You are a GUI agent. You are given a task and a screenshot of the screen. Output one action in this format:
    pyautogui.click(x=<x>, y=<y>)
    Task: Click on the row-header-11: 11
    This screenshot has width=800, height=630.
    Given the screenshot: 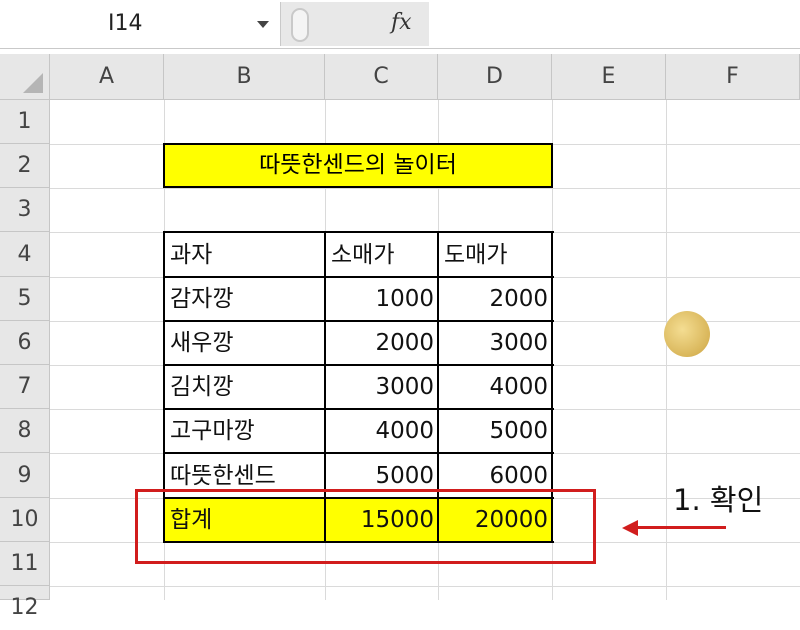 What is the action you would take?
    pyautogui.click(x=25, y=564)
    